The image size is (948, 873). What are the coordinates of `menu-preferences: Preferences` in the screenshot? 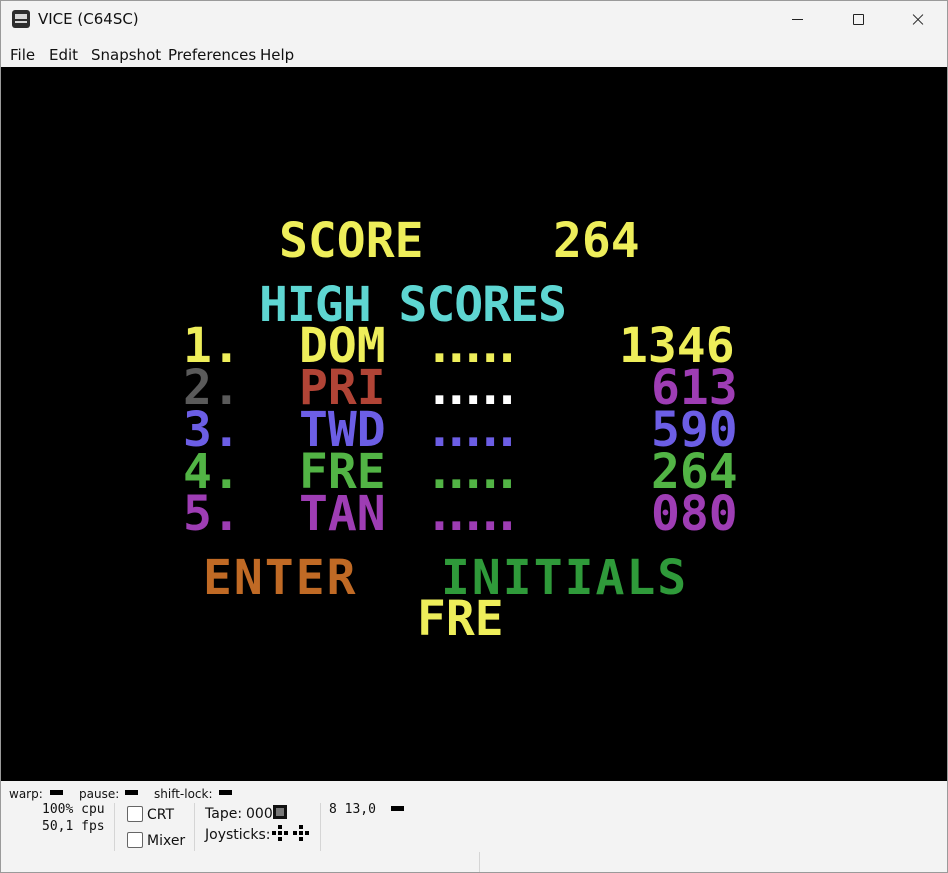 It's located at (212, 55).